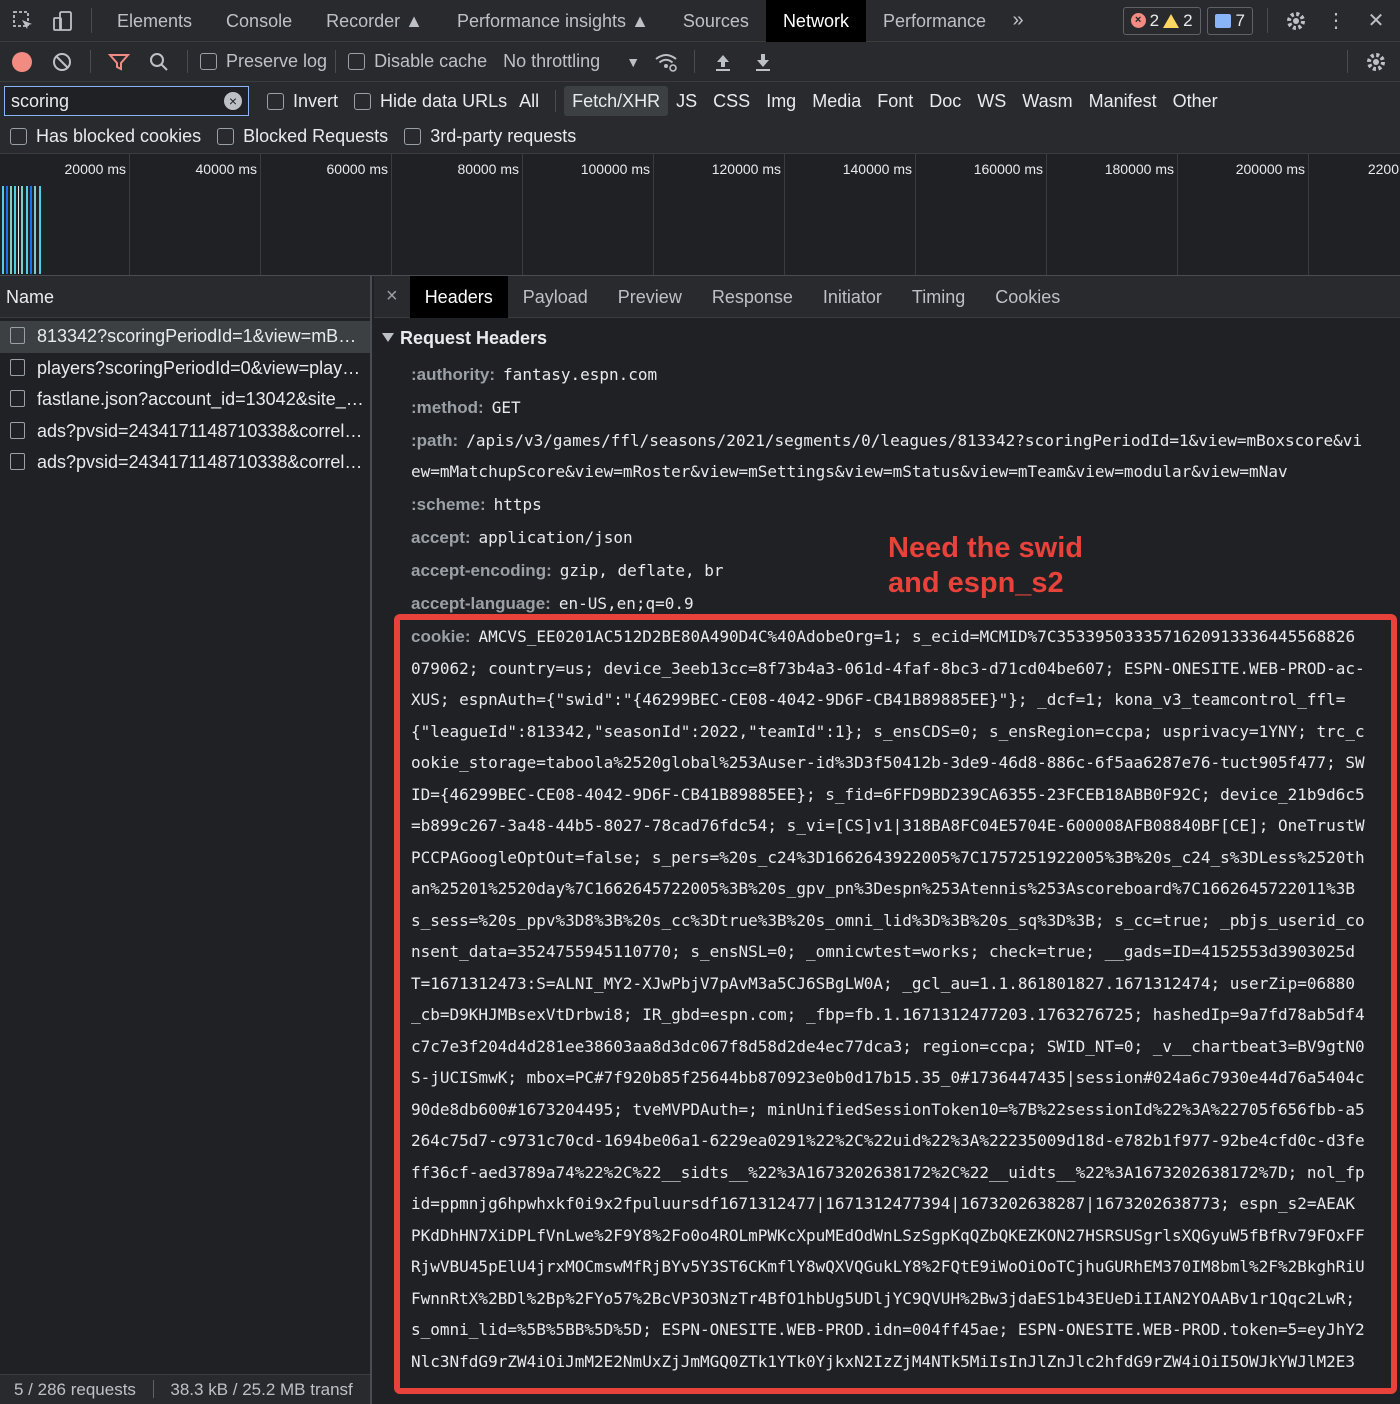  I want to click on header-value: fantasy.espn.com, so click(580, 374).